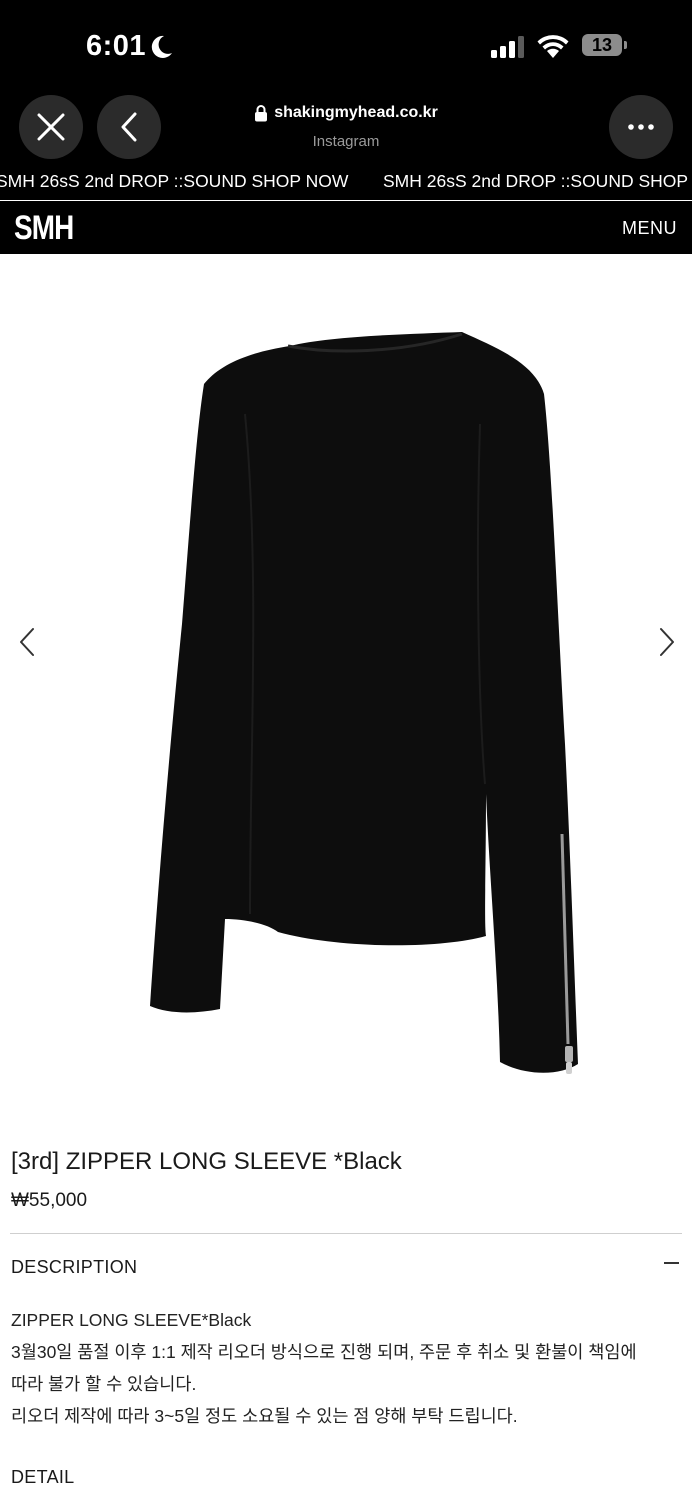 The image size is (692, 1500). I want to click on source-app-label: Instagram, so click(346, 141).